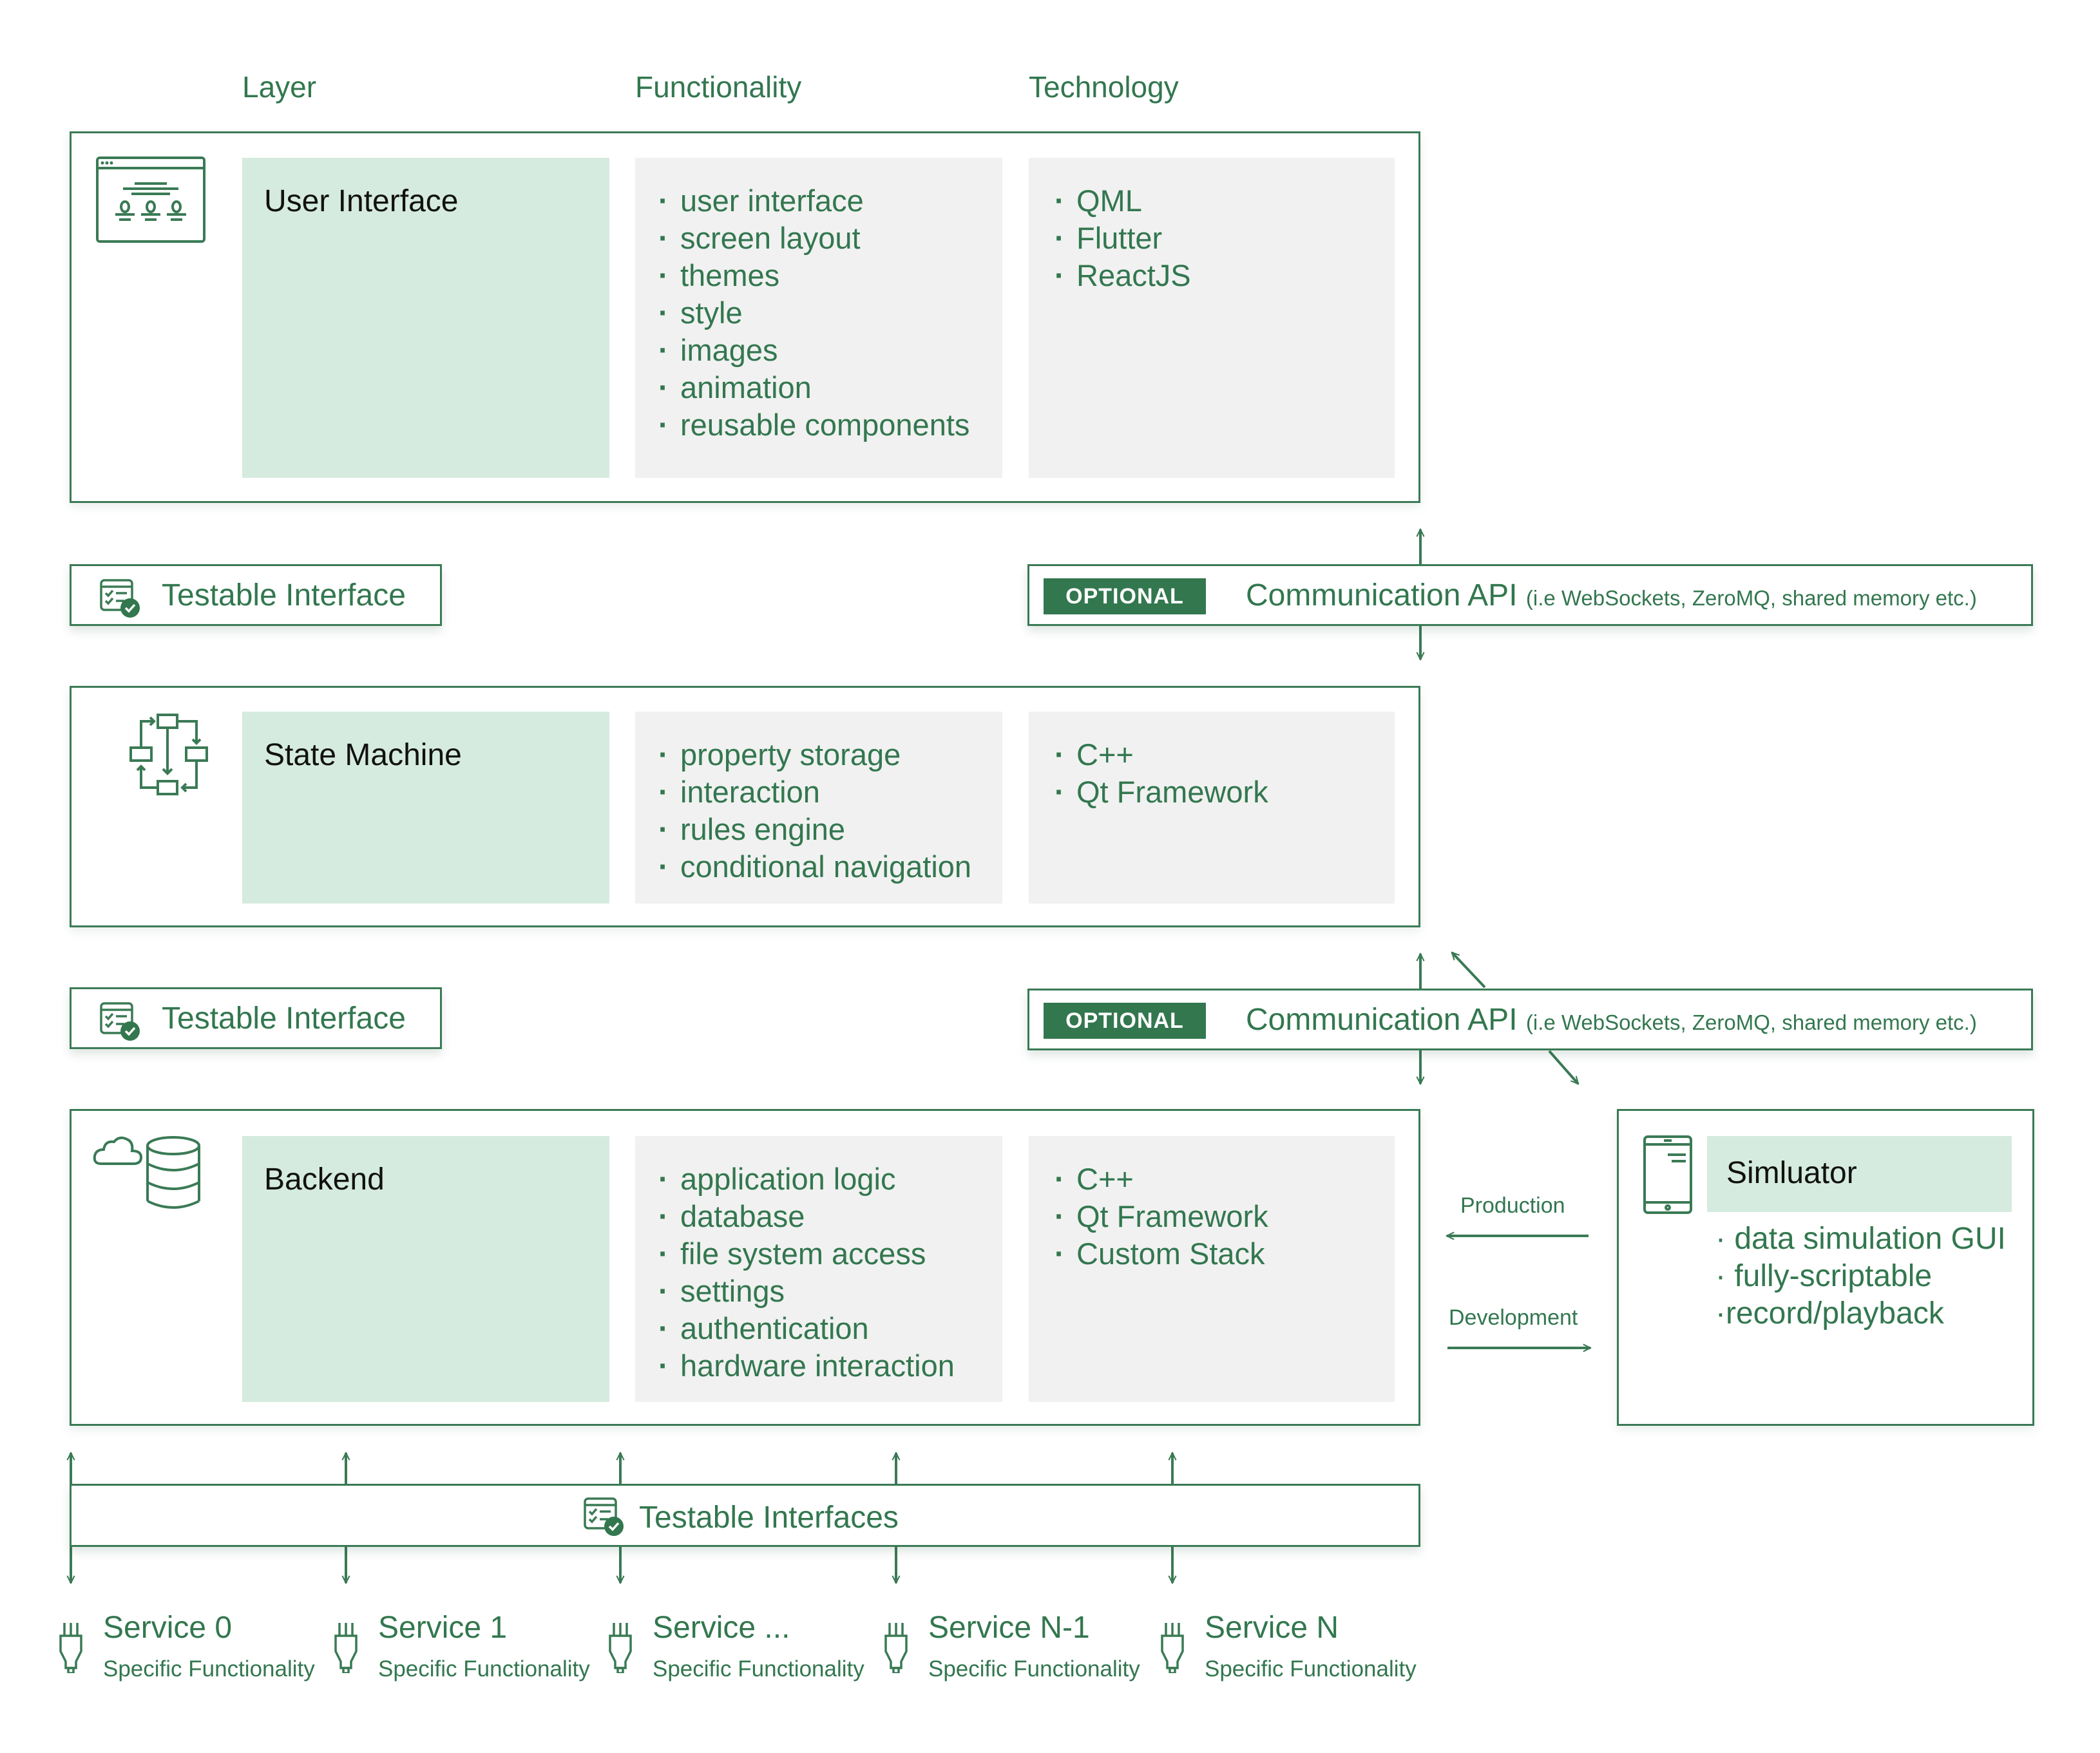 The width and height of the screenshot is (2100, 1753). I want to click on layer-name: User Interface, so click(361, 201).